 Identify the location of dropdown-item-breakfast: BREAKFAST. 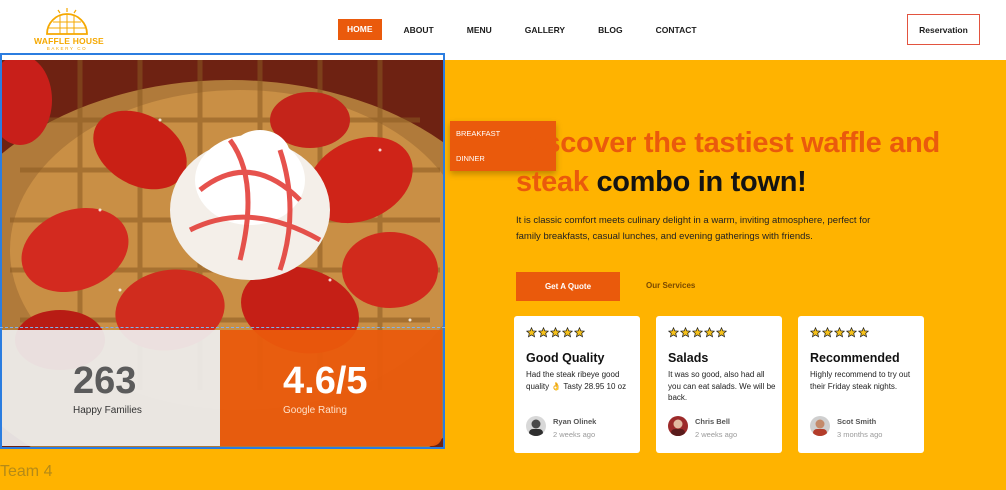
(478, 133).